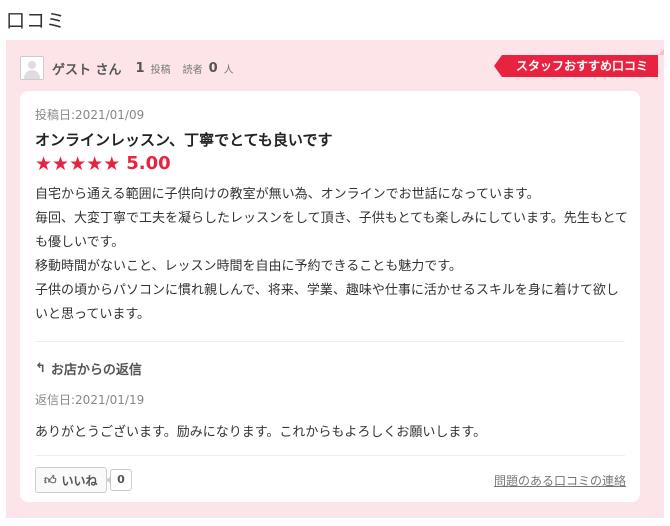 The image size is (670, 526). What do you see at coordinates (228, 70) in the screenshot?
I see `readers-unit: 人` at bounding box center [228, 70].